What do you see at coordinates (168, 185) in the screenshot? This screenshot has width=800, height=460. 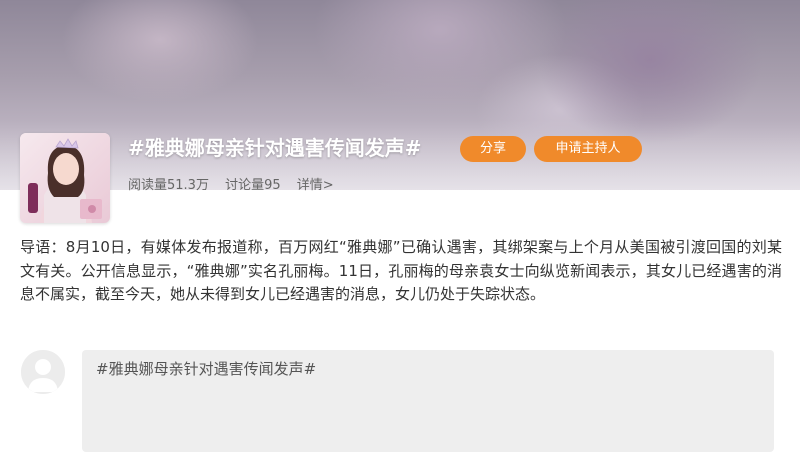 I see `read-count: 阅读量51.3万` at bounding box center [168, 185].